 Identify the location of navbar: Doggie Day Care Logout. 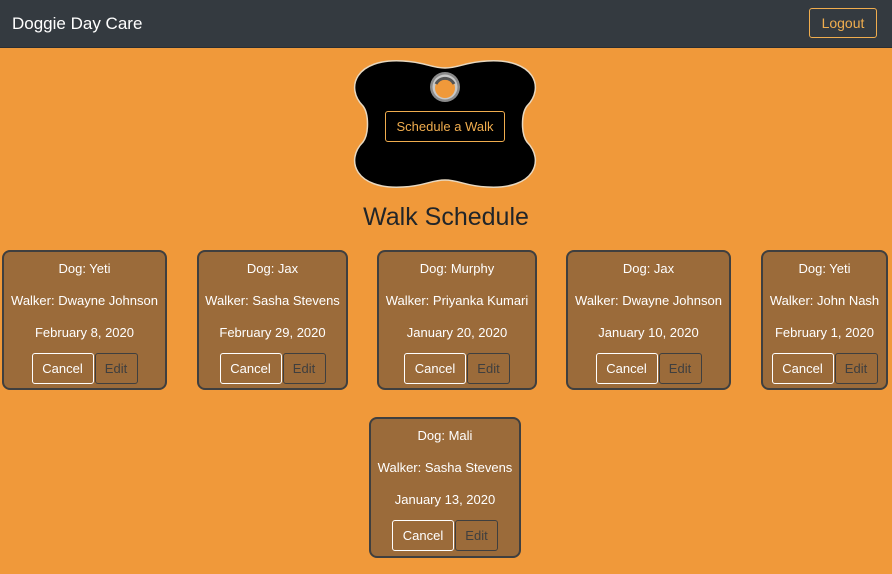
(446, 24).